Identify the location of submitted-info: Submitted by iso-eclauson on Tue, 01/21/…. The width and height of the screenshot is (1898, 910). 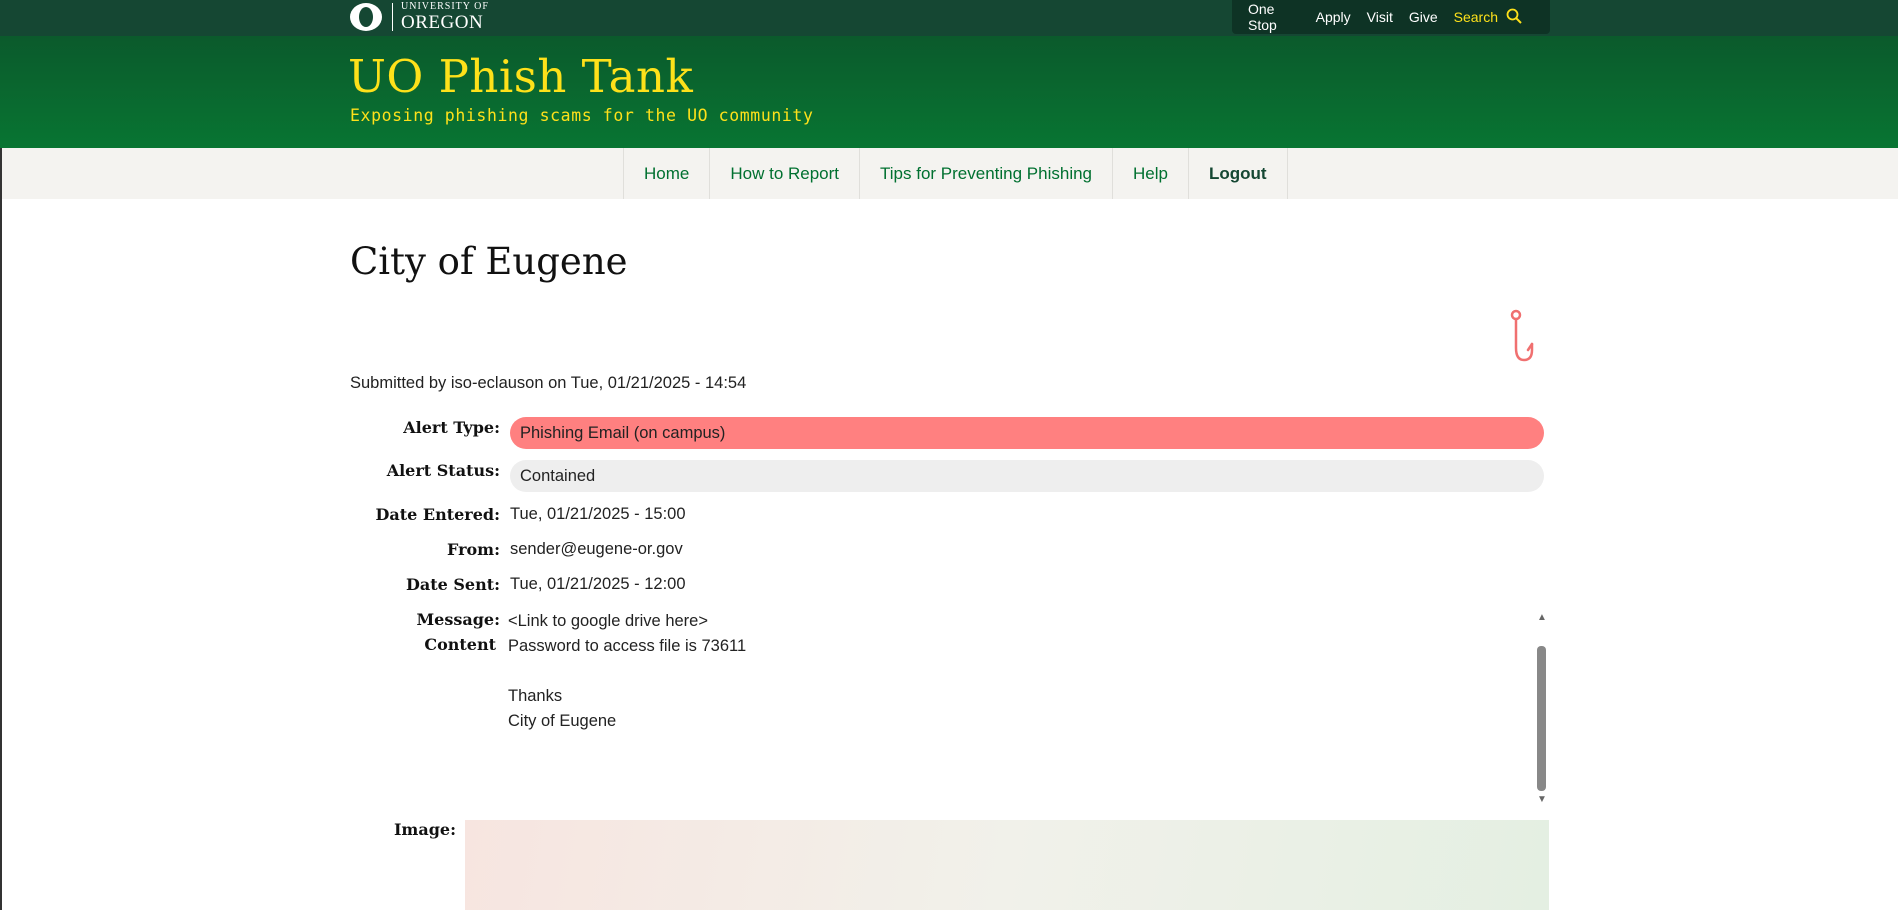
(548, 383).